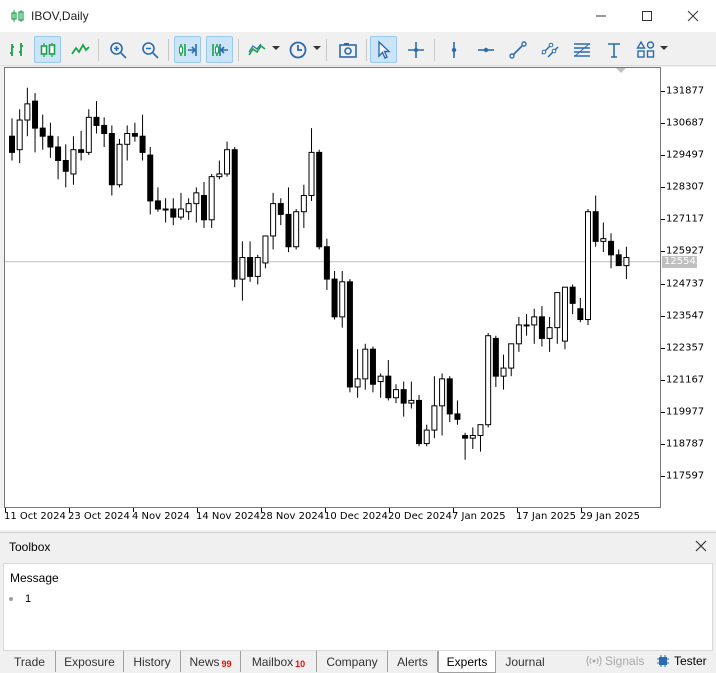 This screenshot has height=673, width=716. I want to click on indicators-icon, so click(256, 49).